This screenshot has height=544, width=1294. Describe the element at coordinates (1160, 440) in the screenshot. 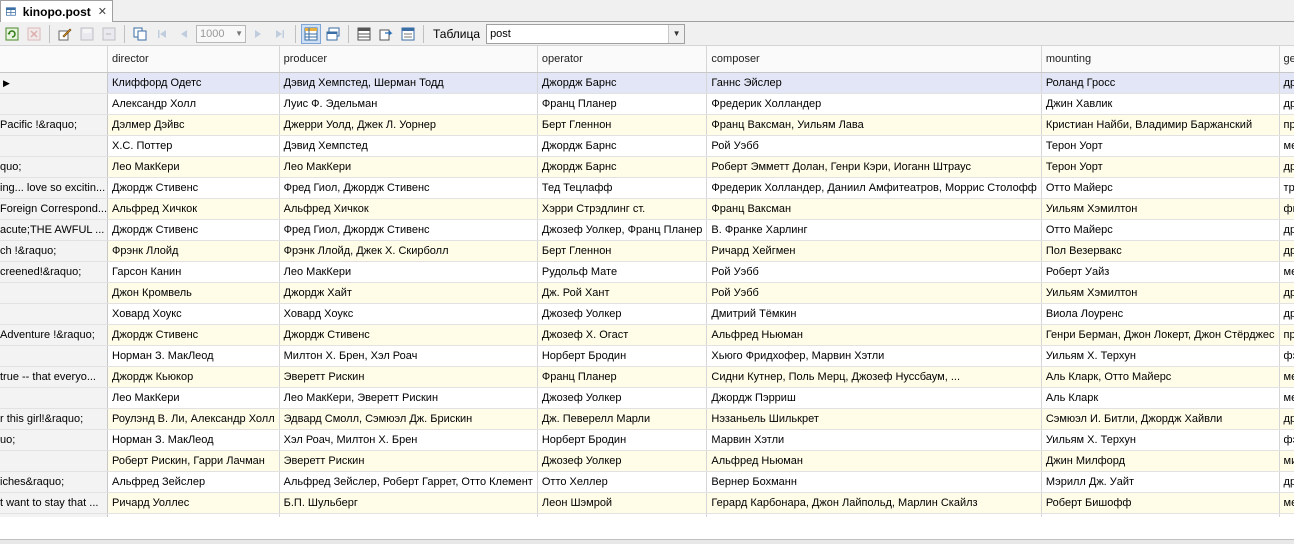

I see `table-cell: Уильям Х. Терхун` at that location.